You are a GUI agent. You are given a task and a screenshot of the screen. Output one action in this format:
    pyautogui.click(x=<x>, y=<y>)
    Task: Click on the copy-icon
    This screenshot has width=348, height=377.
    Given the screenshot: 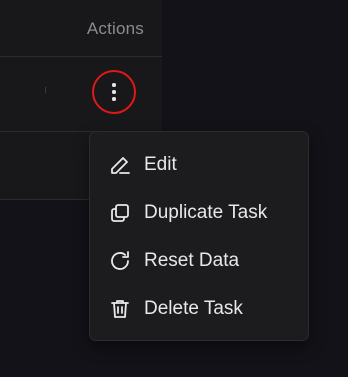 What is the action you would take?
    pyautogui.click(x=120, y=213)
    